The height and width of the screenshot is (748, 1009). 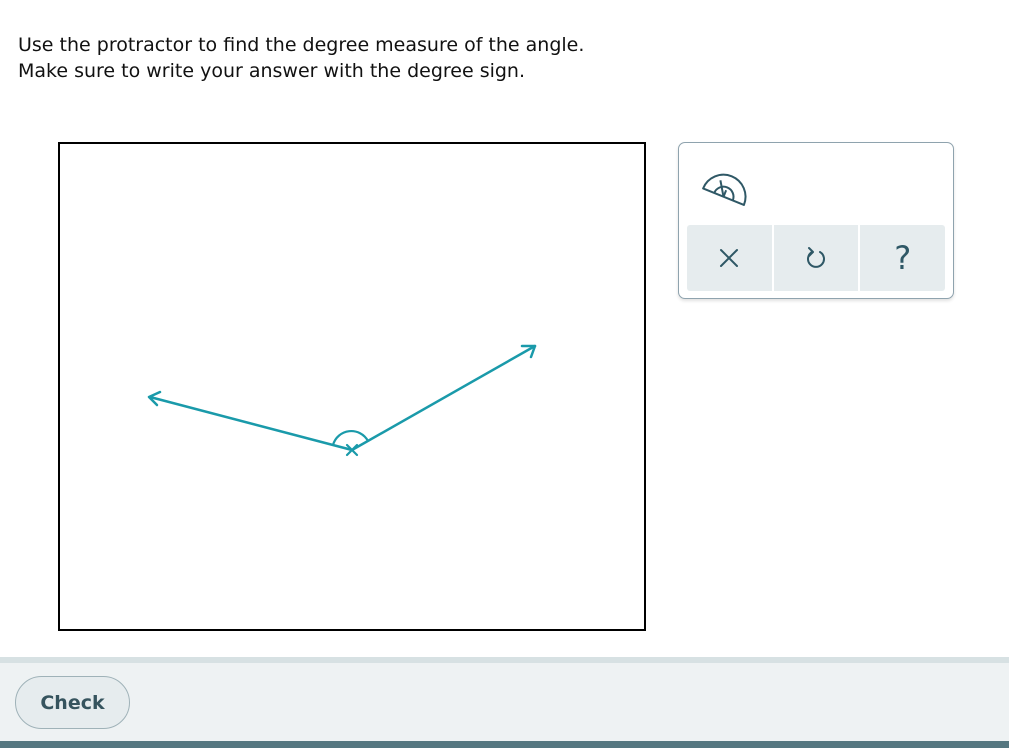 I want to click on help-button: ?, so click(x=902, y=258).